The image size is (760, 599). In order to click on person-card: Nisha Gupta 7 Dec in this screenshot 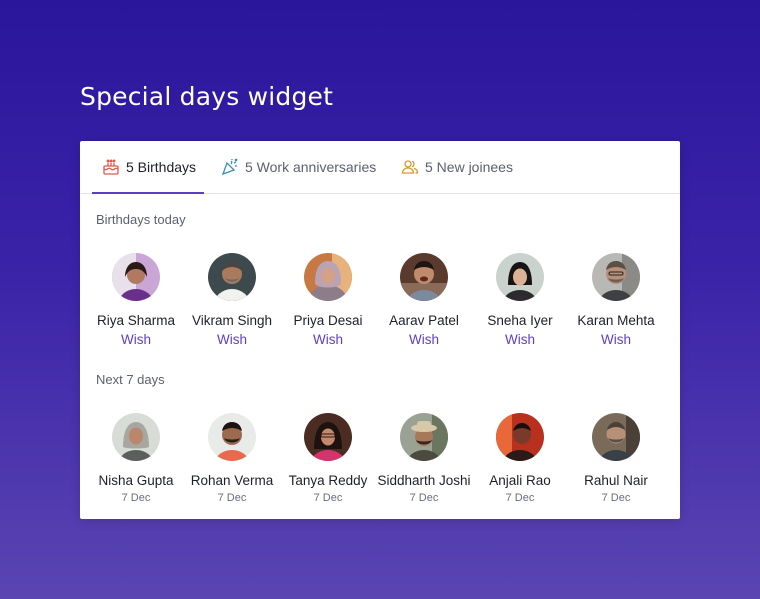, I will do `click(136, 458)`.